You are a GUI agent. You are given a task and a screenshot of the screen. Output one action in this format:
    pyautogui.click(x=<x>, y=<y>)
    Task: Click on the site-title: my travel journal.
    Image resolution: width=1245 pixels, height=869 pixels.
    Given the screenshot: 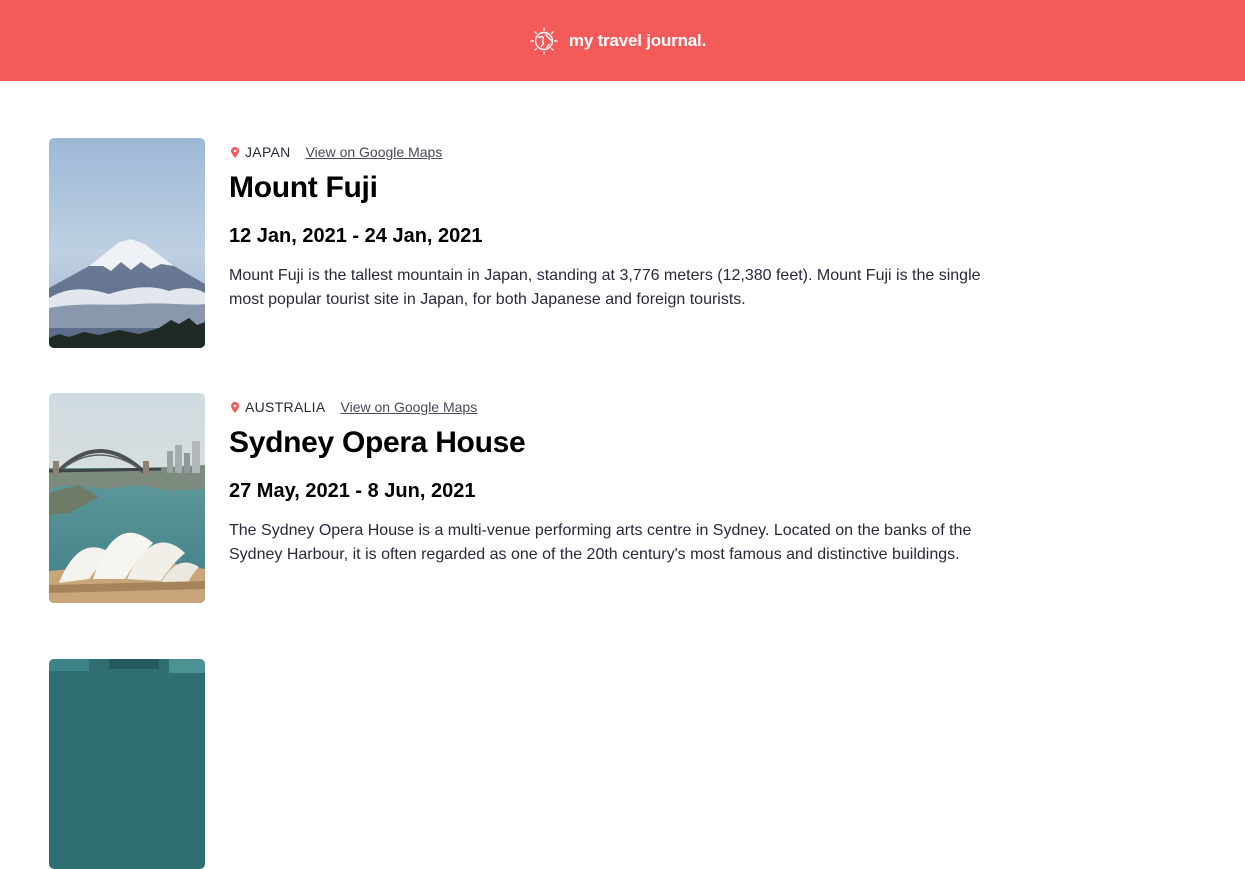 What is the action you would take?
    pyautogui.click(x=637, y=40)
    